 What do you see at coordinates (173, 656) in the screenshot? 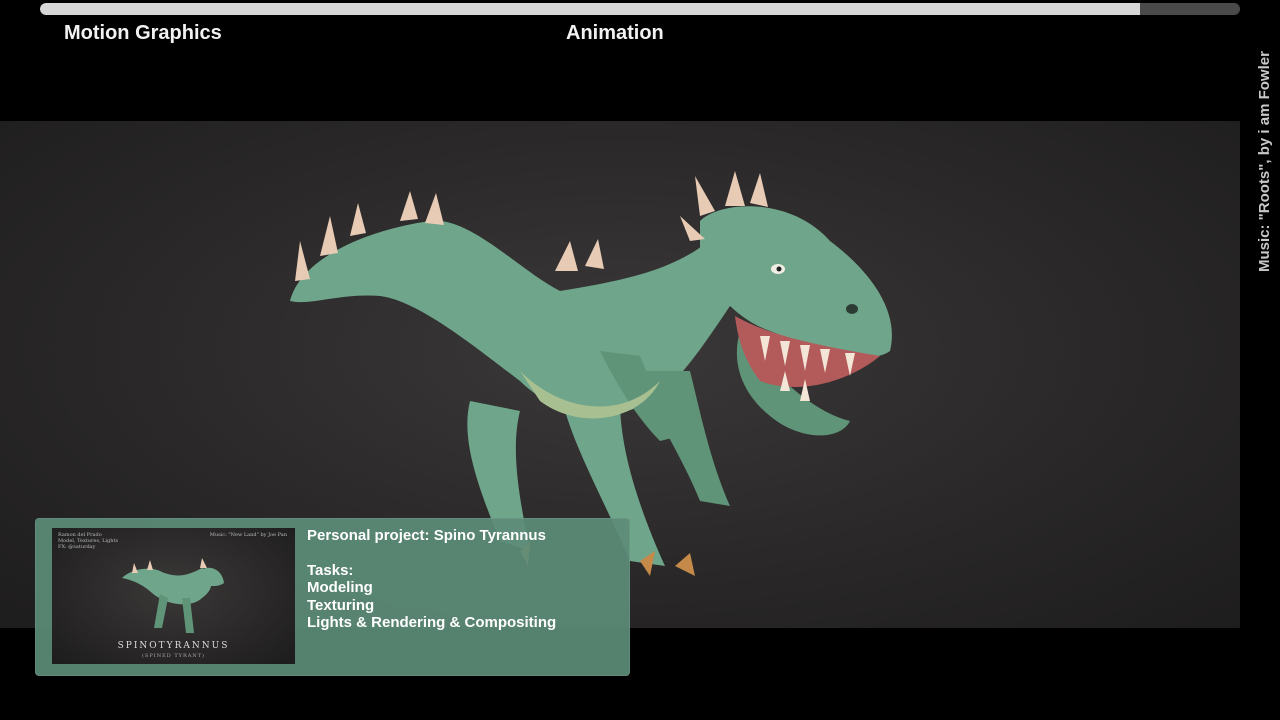
I see `thumbnail-subtitle: (SPINED TYRANT)` at bounding box center [173, 656].